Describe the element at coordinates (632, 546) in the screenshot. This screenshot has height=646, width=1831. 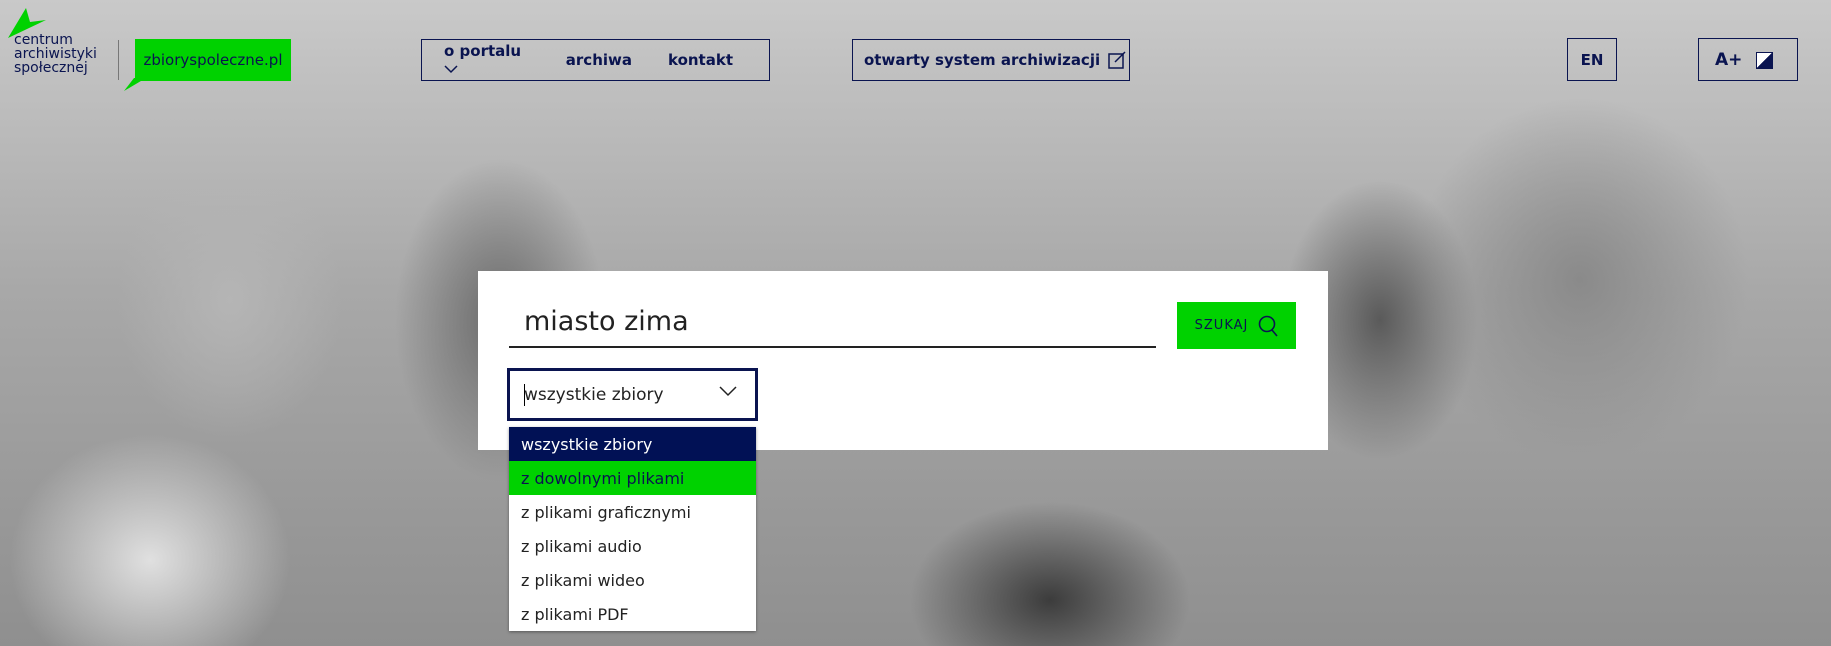
I see `dropdown-option: z plikami audio` at that location.